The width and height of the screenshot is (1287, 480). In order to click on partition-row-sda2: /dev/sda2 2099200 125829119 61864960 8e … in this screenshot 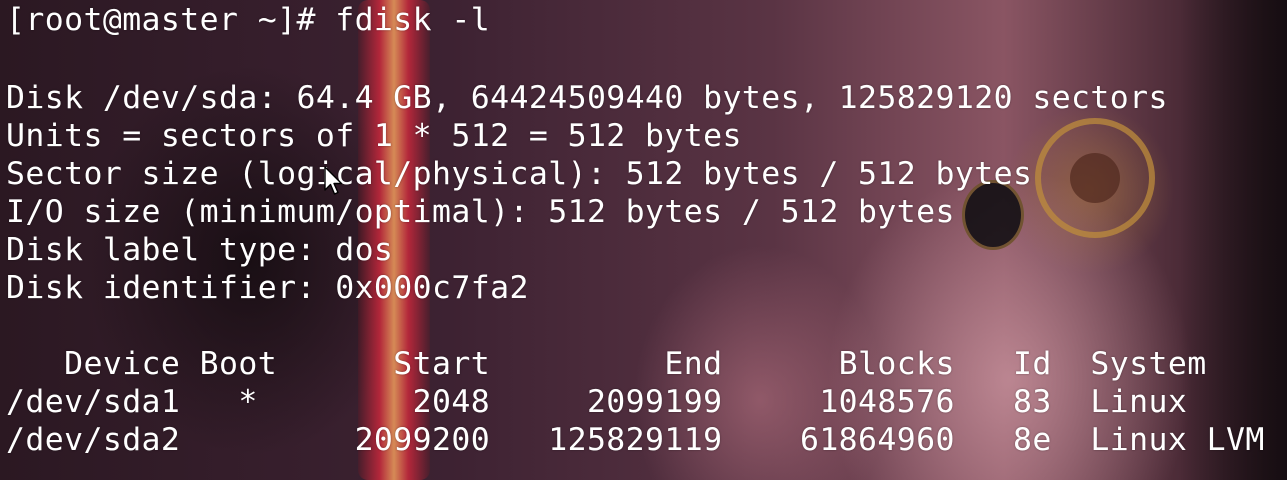, I will do `click(635, 440)`.